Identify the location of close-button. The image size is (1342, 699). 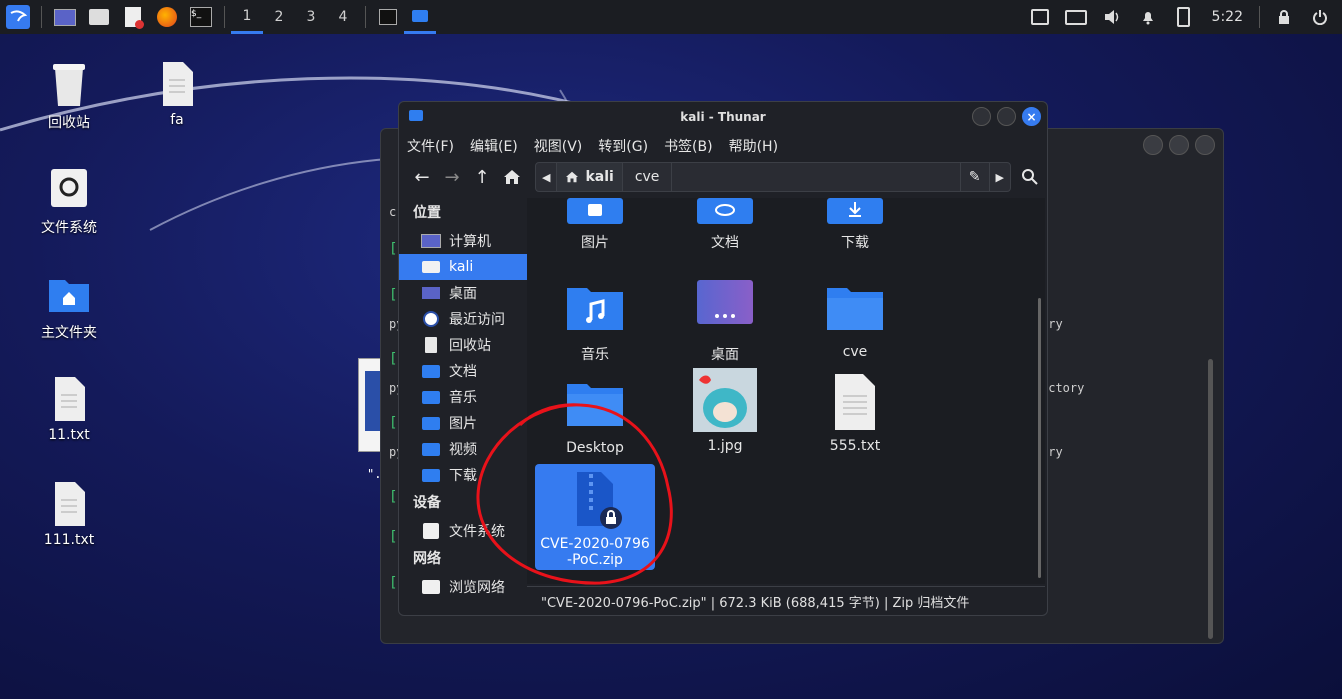
(1205, 145).